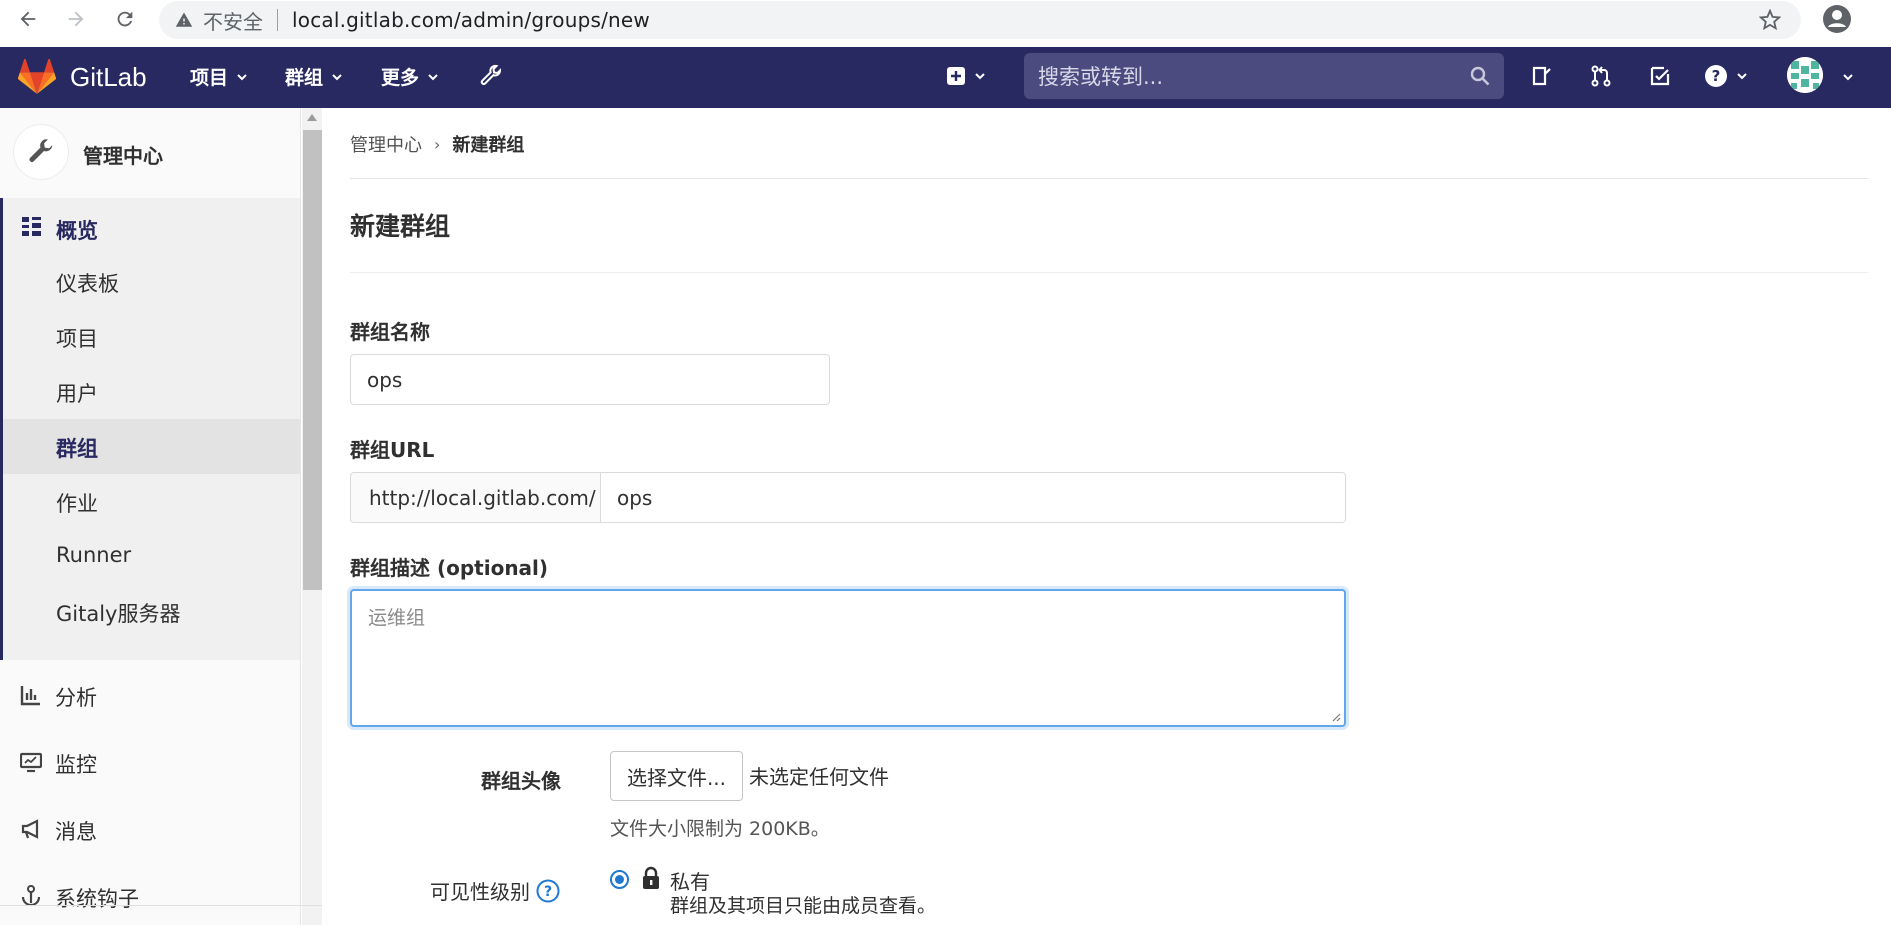 The image size is (1891, 925). What do you see at coordinates (77, 231) in the screenshot?
I see `sidebar-item-label: 概览` at bounding box center [77, 231].